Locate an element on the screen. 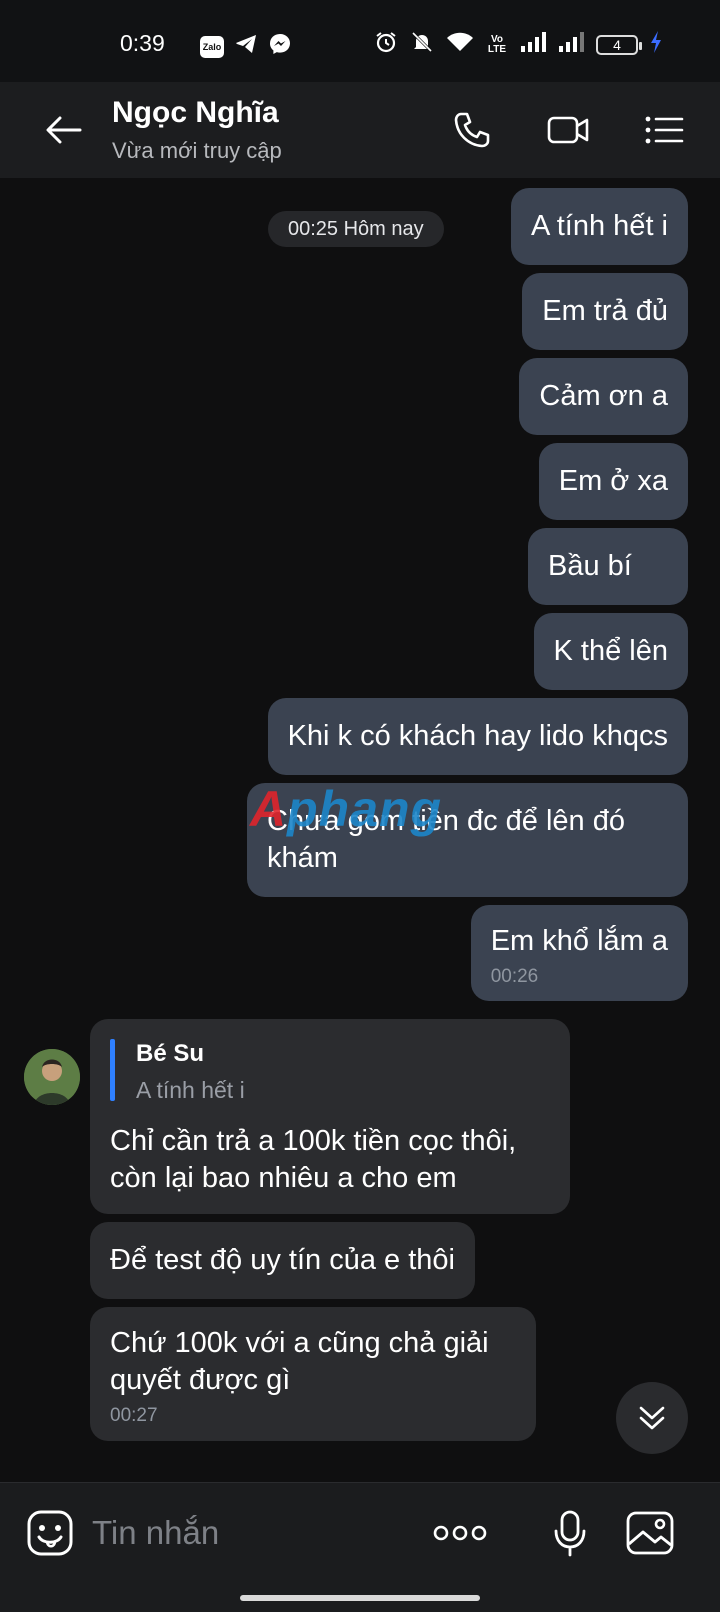 Image resolution: width=720 pixels, height=1612 pixels. outgoing-message-with-time: Em khổ lắm a 00:26 is located at coordinates (579, 953).